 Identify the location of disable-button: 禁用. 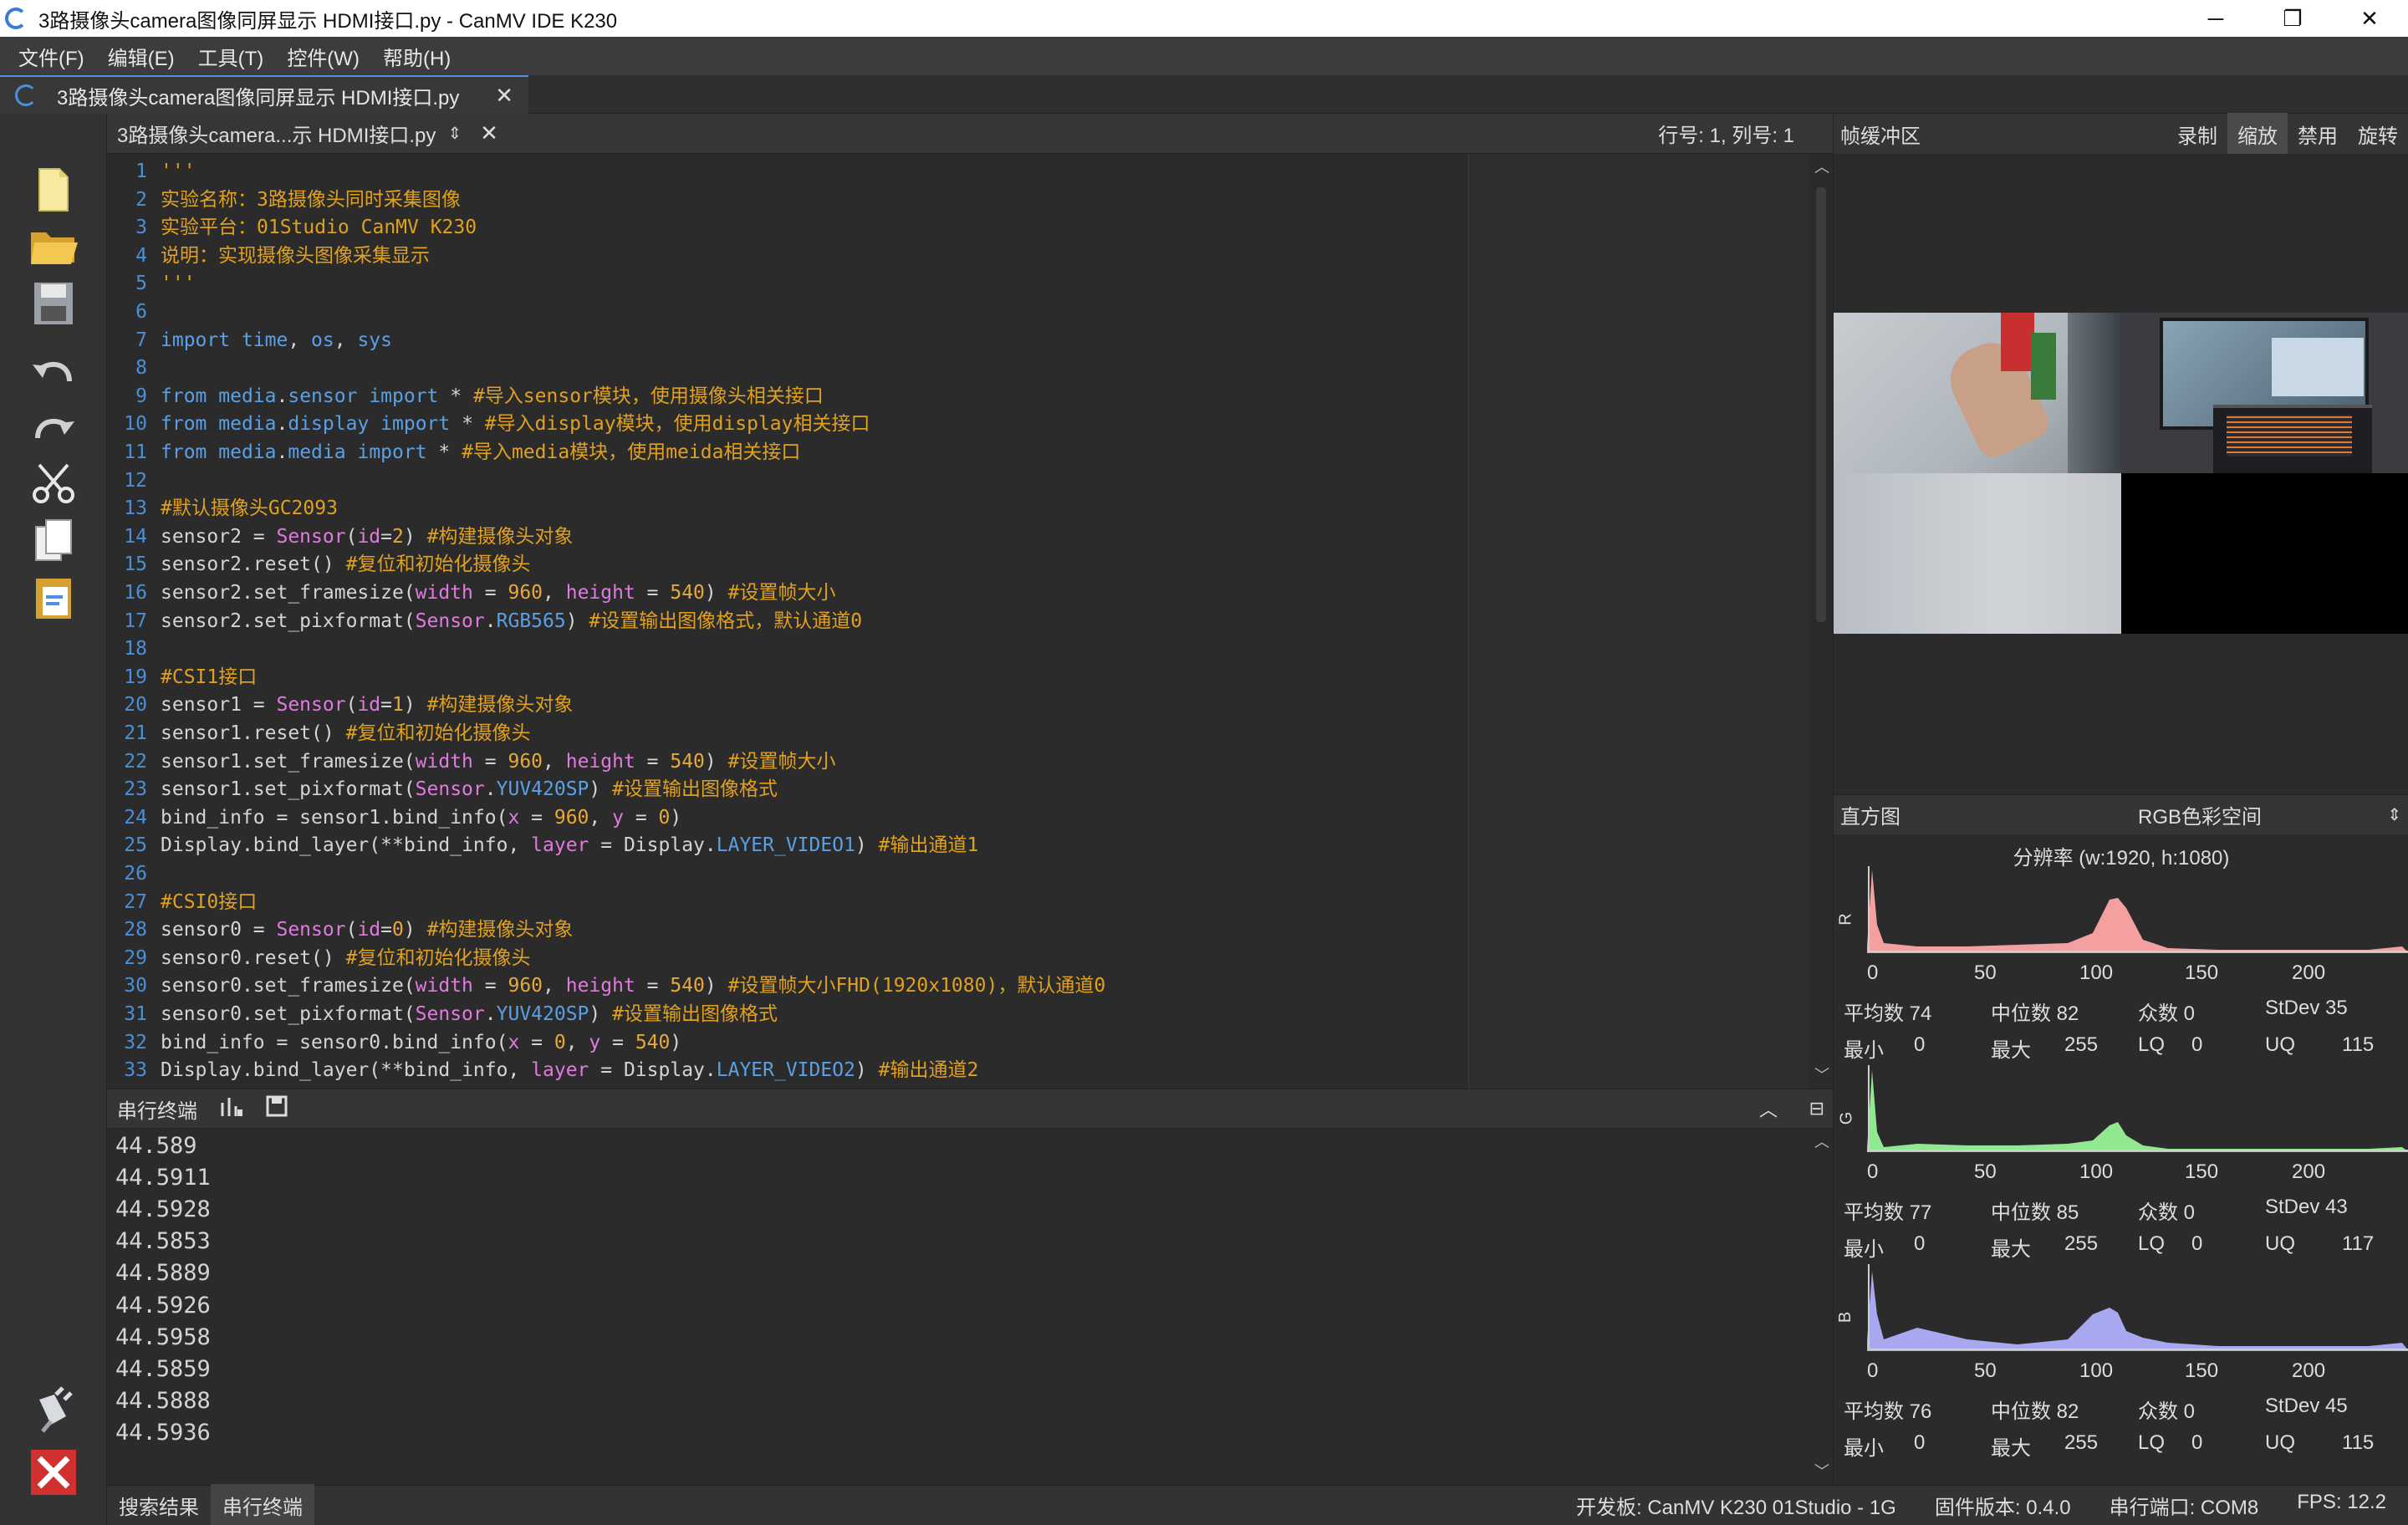
(2318, 134).